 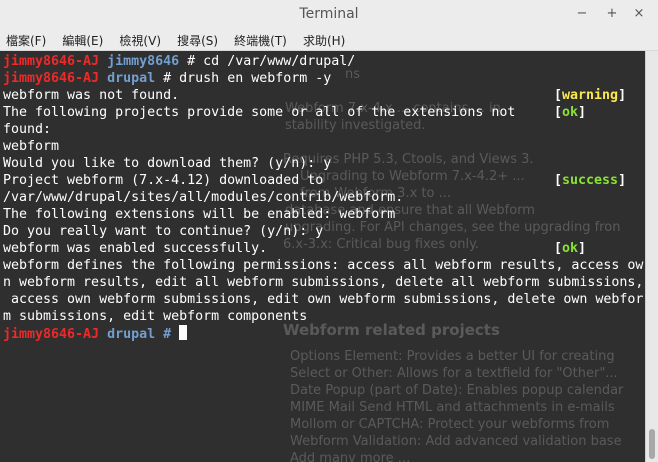 What do you see at coordinates (155, 316) in the screenshot?
I see `output-text: m submissions, edit webform components` at bounding box center [155, 316].